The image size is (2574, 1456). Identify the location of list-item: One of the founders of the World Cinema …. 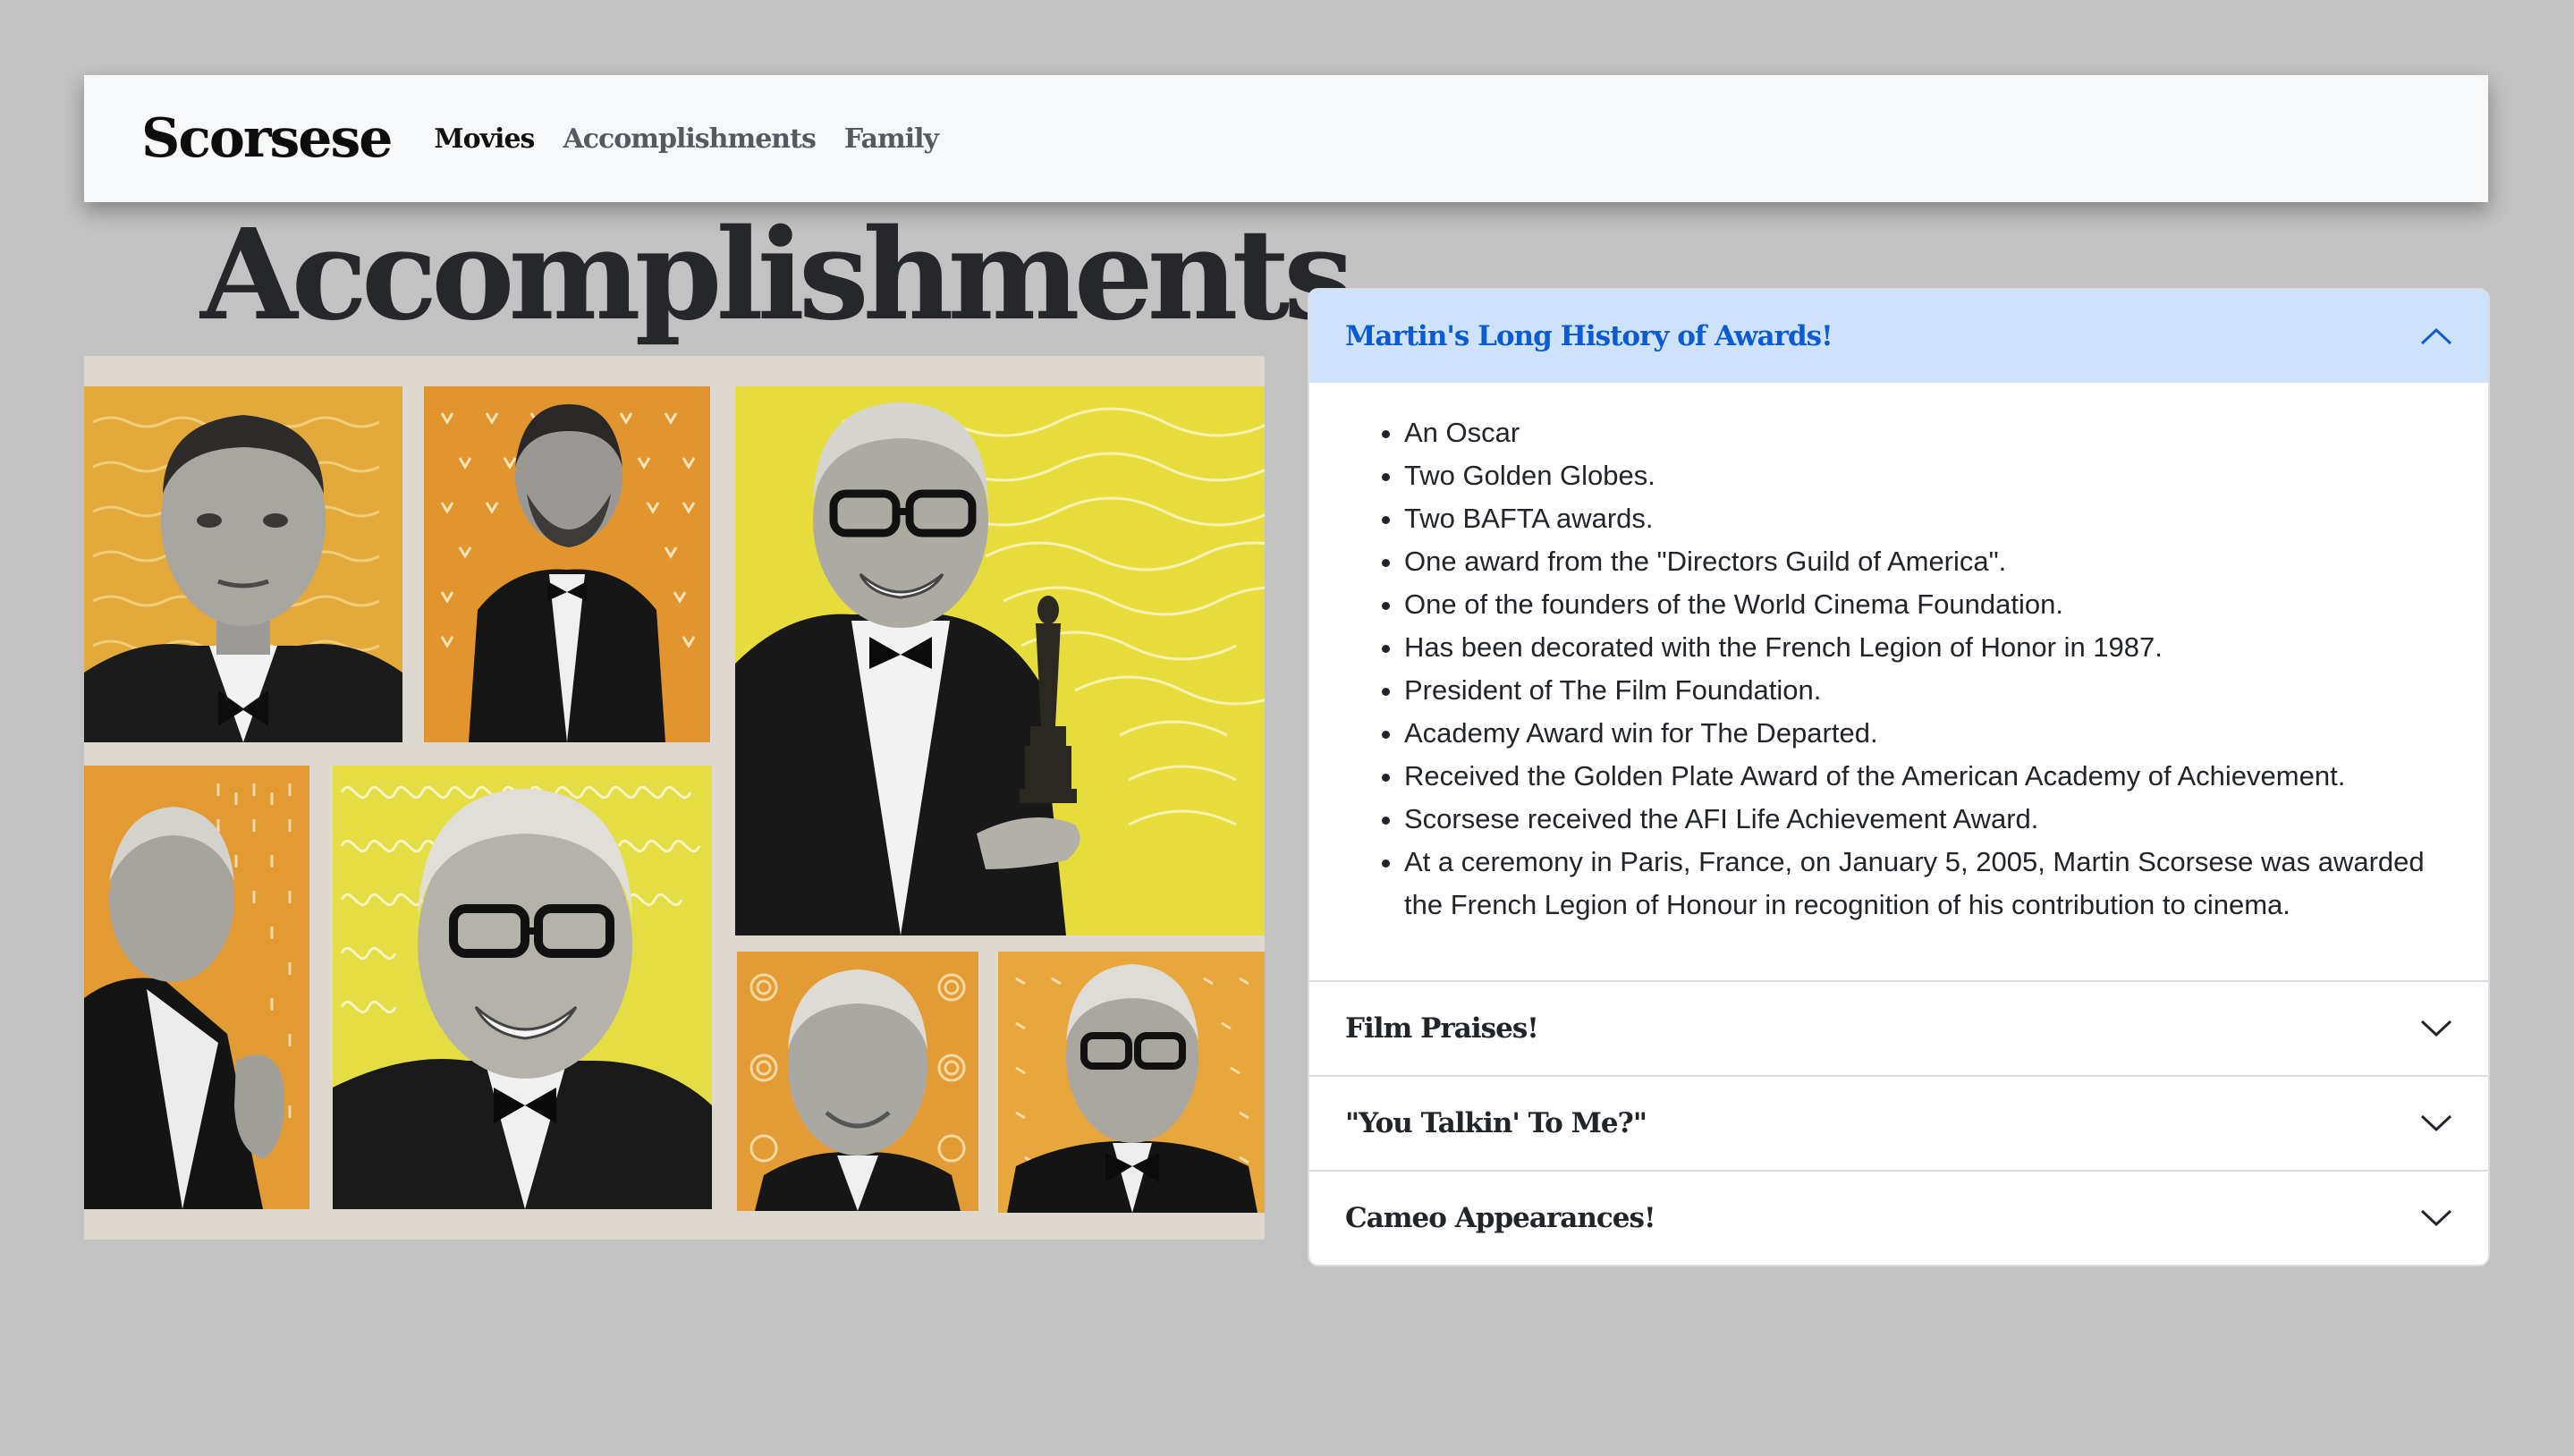
(1928, 604).